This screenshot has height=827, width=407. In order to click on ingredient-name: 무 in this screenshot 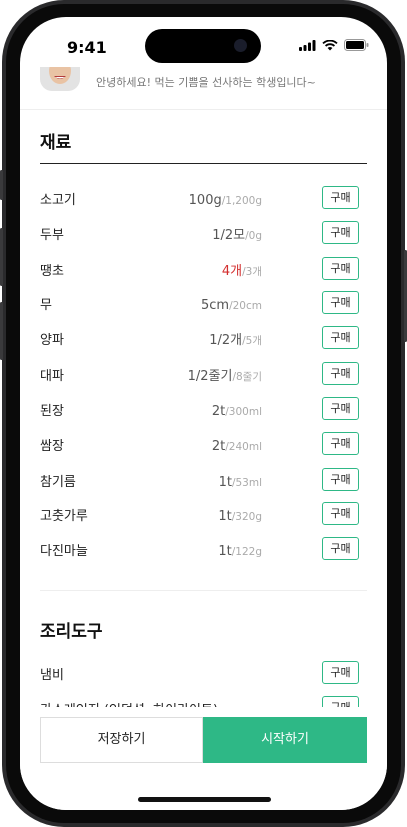, I will do `click(46, 305)`.